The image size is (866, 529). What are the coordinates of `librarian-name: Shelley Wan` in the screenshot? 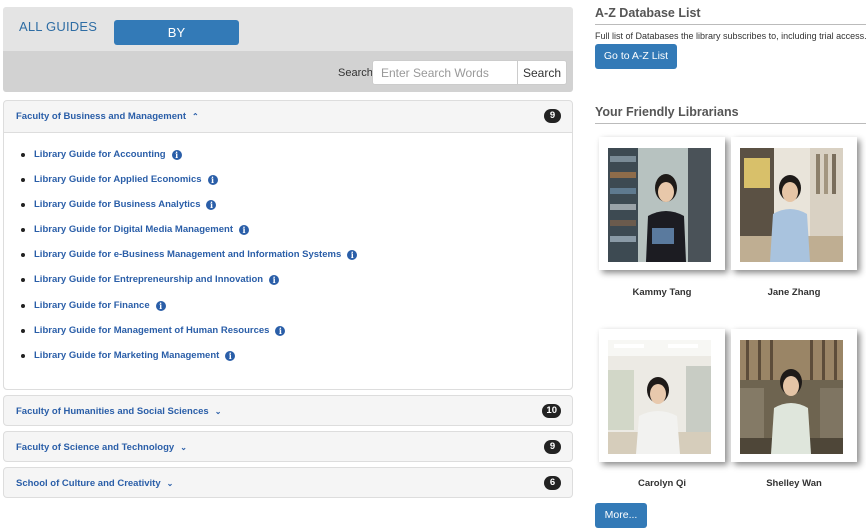 It's located at (794, 483).